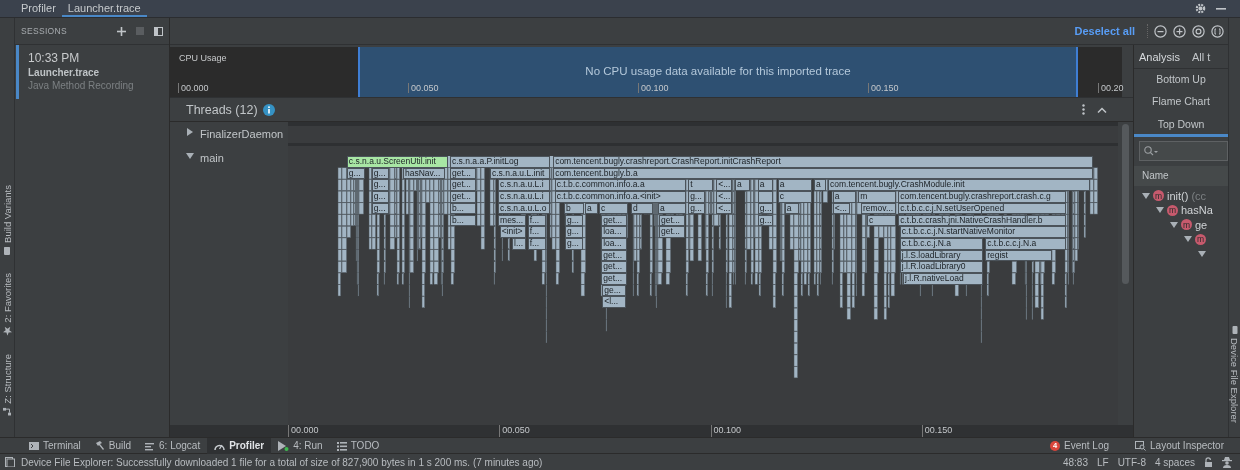 This screenshot has width=1240, height=470. Describe the element at coordinates (1159, 56) in the screenshot. I see `analysis-tab: Analysis` at that location.